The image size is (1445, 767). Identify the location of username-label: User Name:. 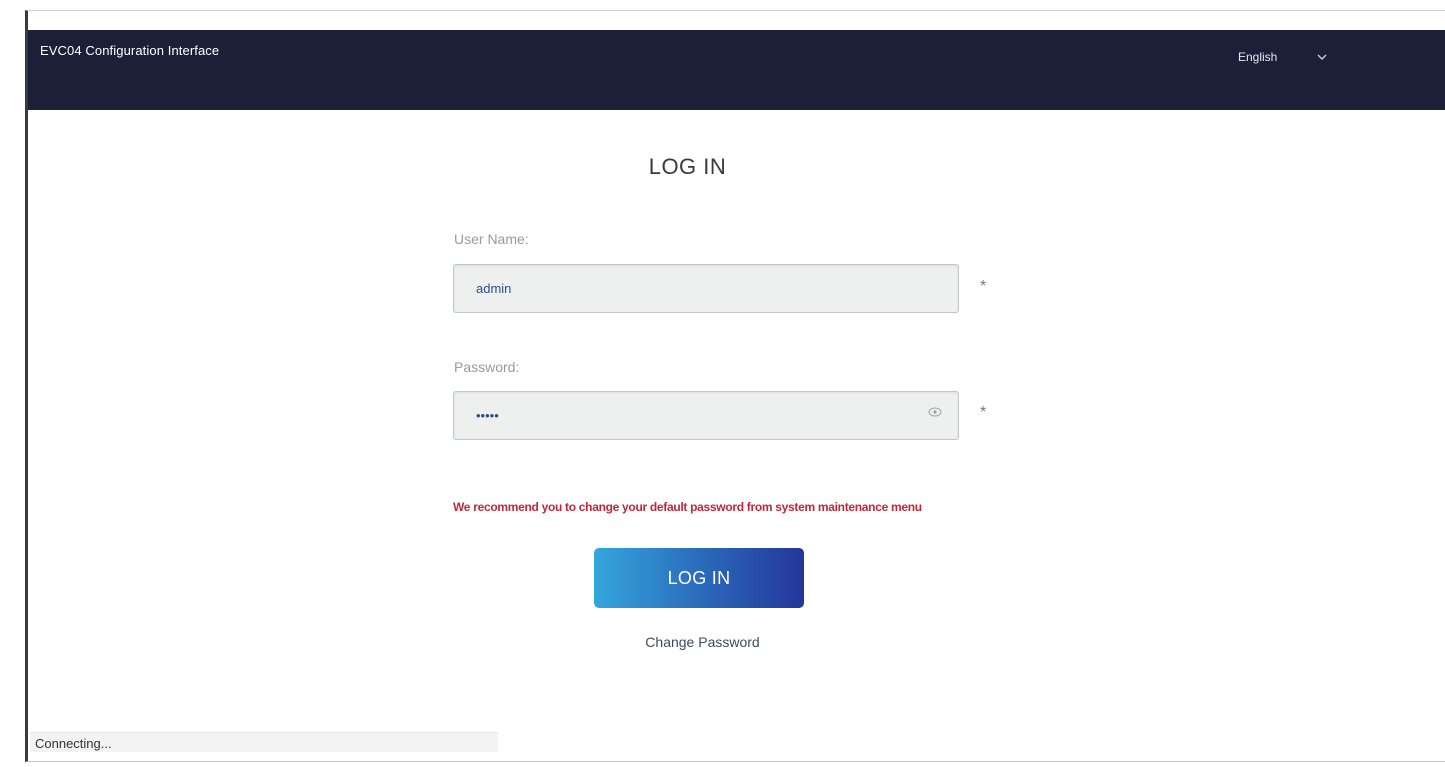
(491, 239).